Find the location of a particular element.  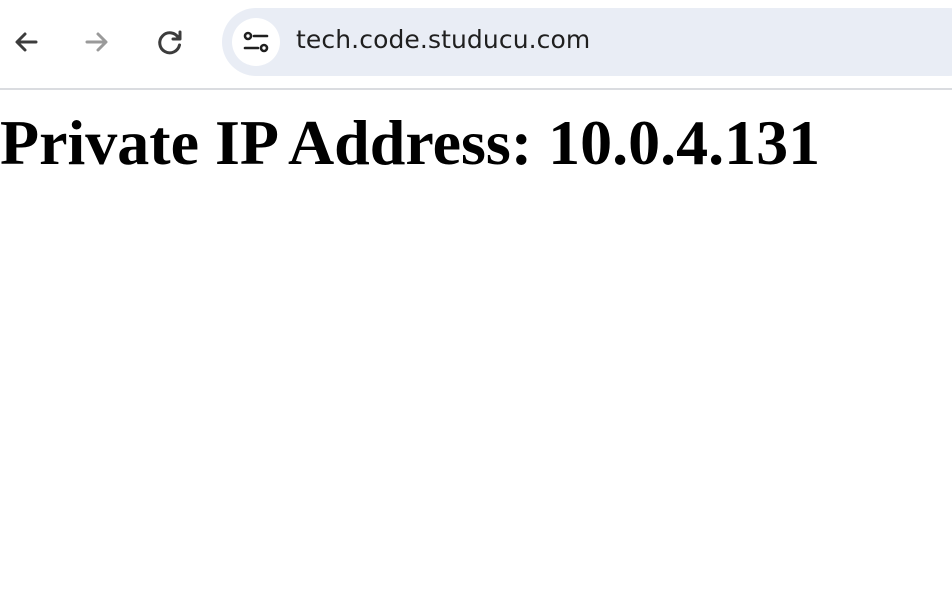

tune-icon is located at coordinates (256, 42).